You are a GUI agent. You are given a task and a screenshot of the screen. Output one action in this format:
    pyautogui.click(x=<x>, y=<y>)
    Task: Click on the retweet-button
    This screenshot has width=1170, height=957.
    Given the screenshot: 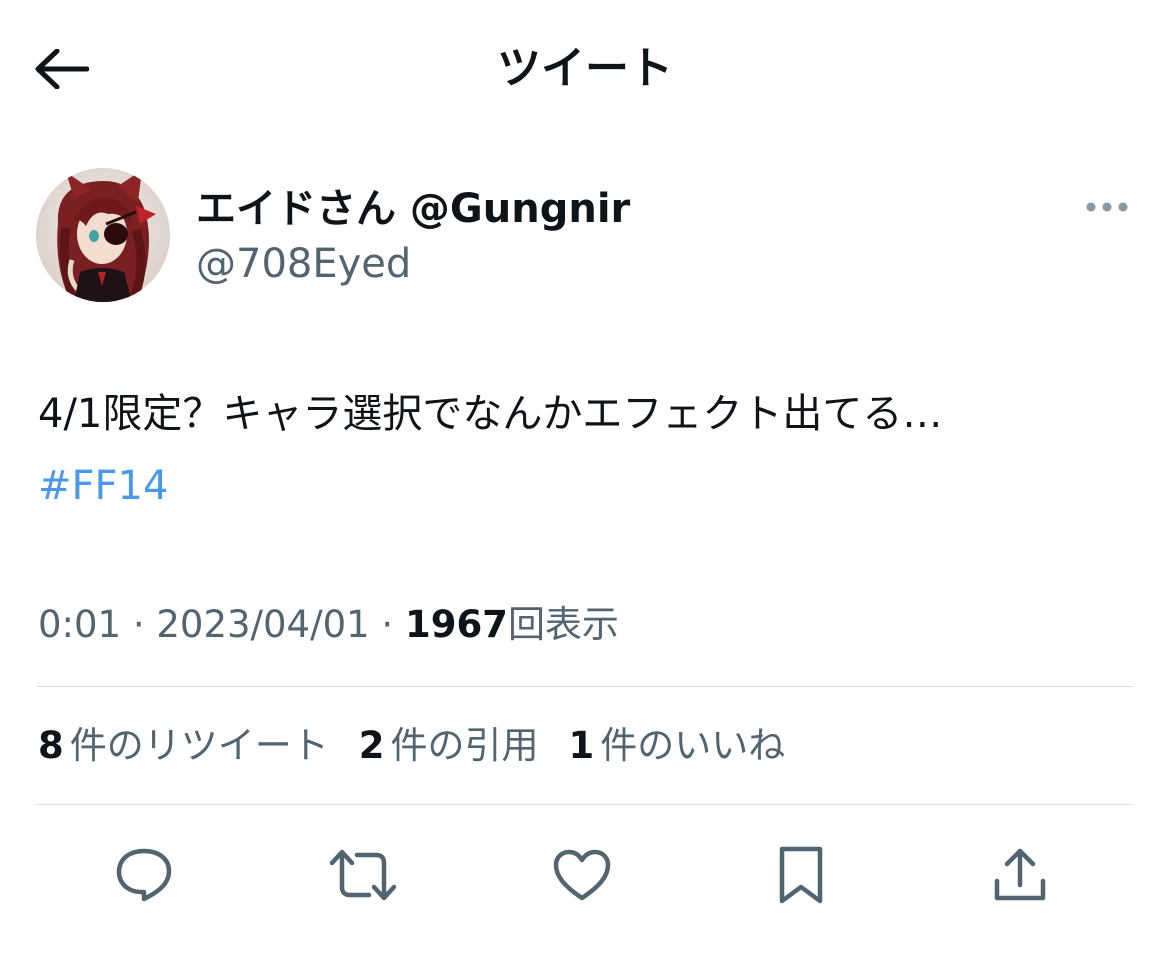 What is the action you would take?
    pyautogui.click(x=363, y=875)
    